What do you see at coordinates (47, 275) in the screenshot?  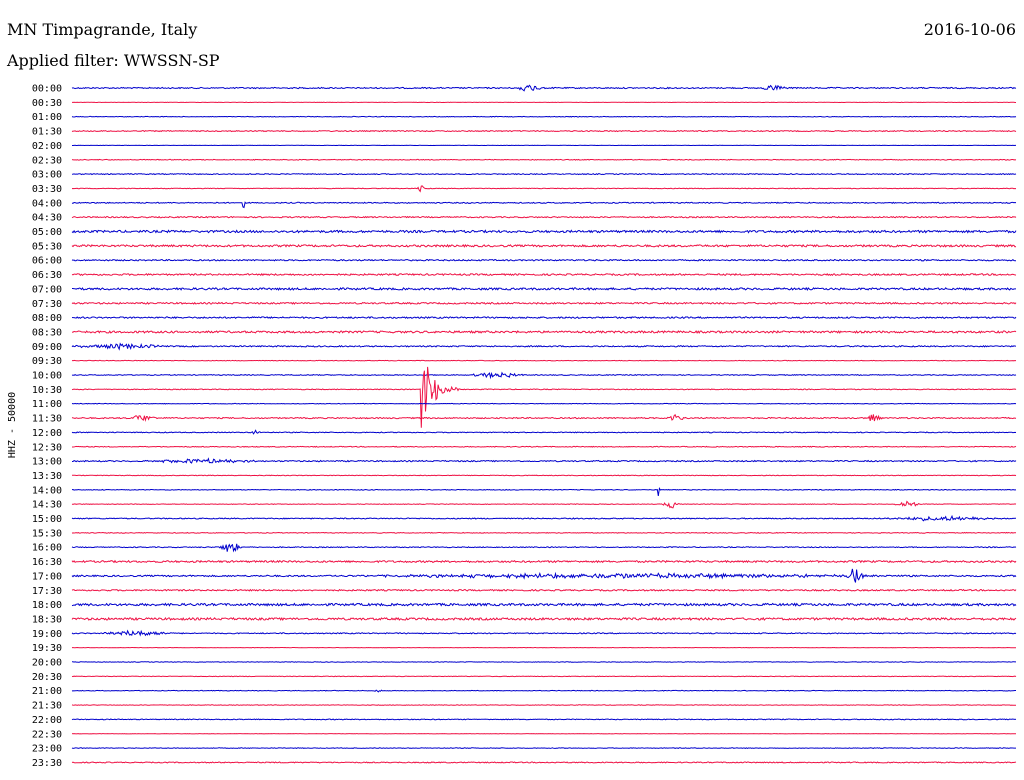 I see `time-tick-label: 06:30` at bounding box center [47, 275].